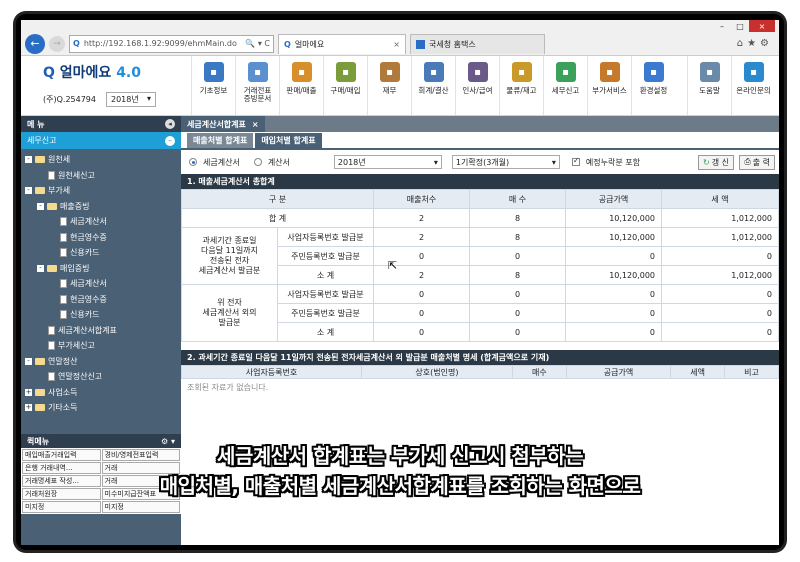 The image size is (800, 562). What do you see at coordinates (255, 124) in the screenshot?
I see `close-icon: ×` at bounding box center [255, 124].